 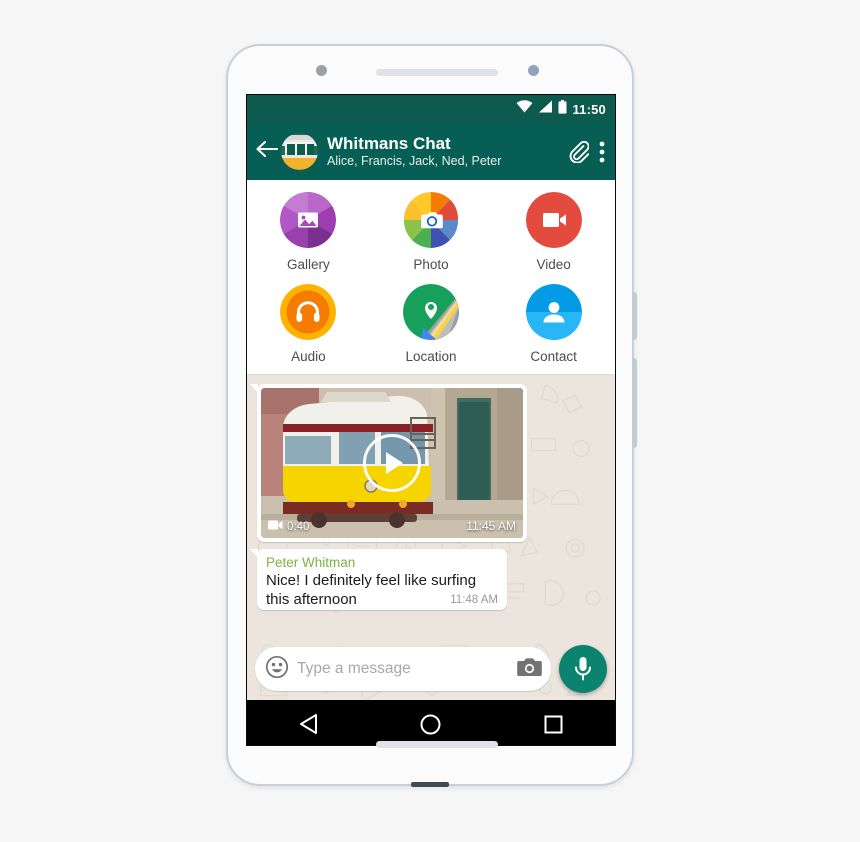 I want to click on video-duration-text: 0:40, so click(x=298, y=526).